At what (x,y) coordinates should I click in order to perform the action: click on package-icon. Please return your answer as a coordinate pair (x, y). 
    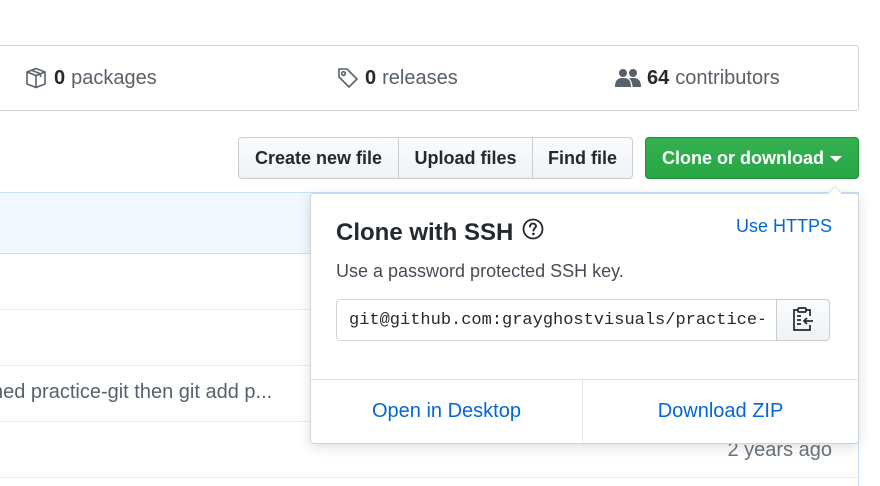
    Looking at the image, I should click on (36, 78).